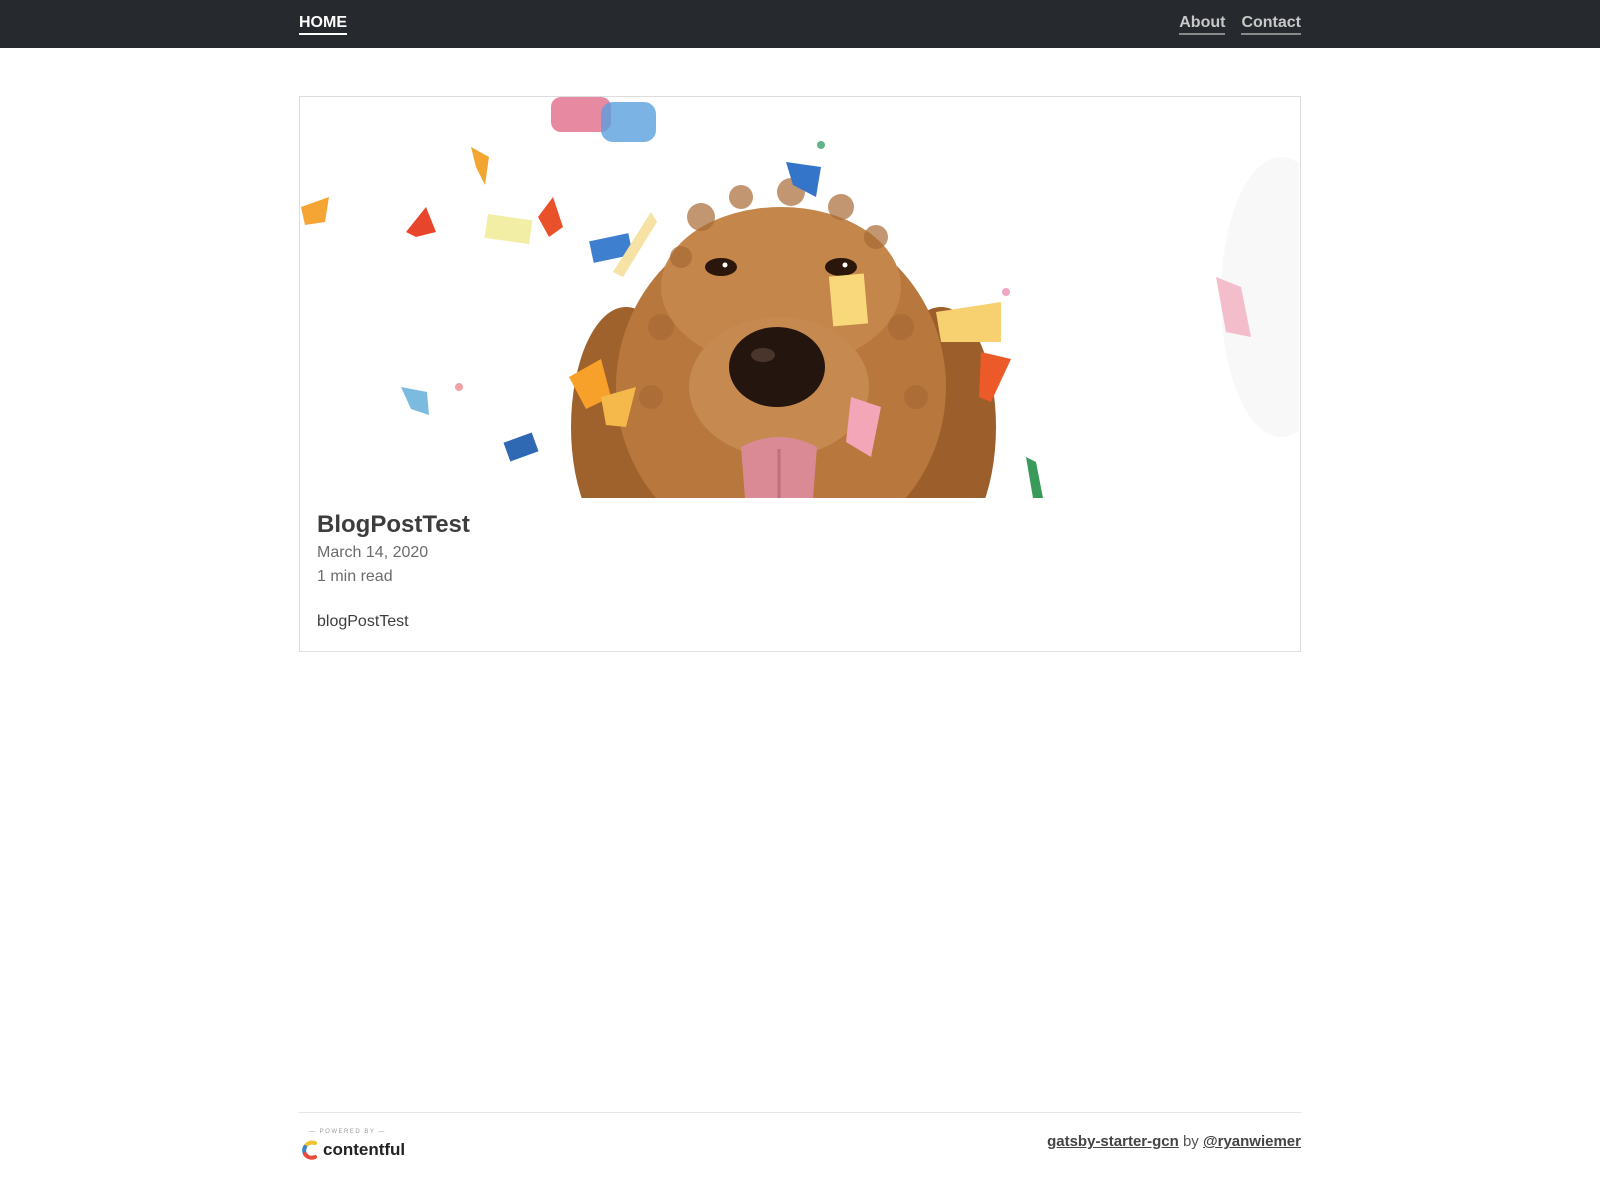 The width and height of the screenshot is (1600, 1200). What do you see at coordinates (373, 552) in the screenshot?
I see `post-date: March 14, 2020` at bounding box center [373, 552].